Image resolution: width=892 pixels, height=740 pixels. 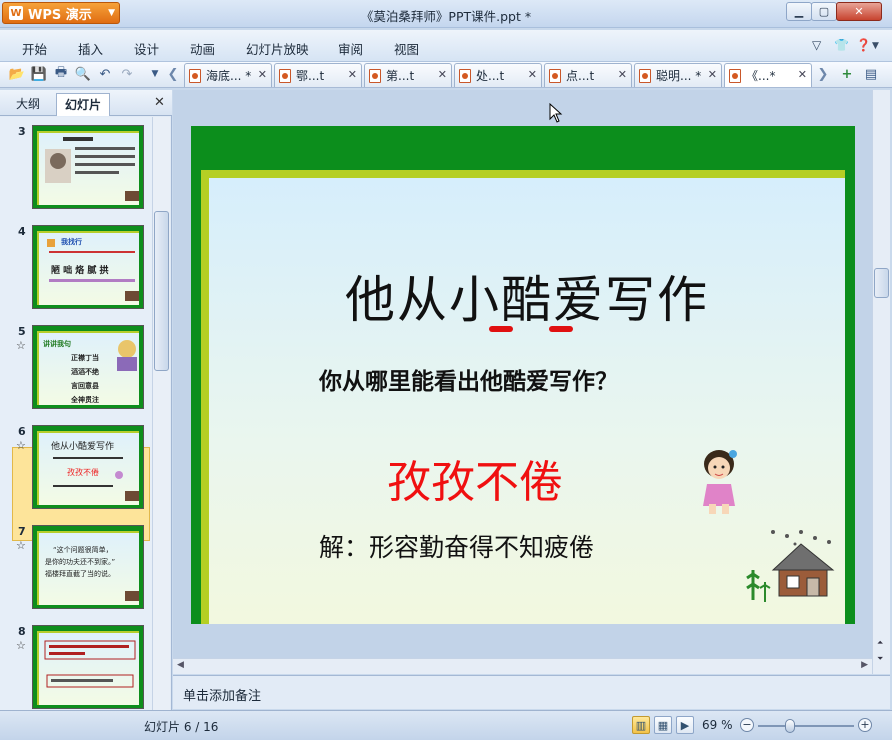 What do you see at coordinates (790, 726) in the screenshot?
I see `zoom-slider-handle` at bounding box center [790, 726].